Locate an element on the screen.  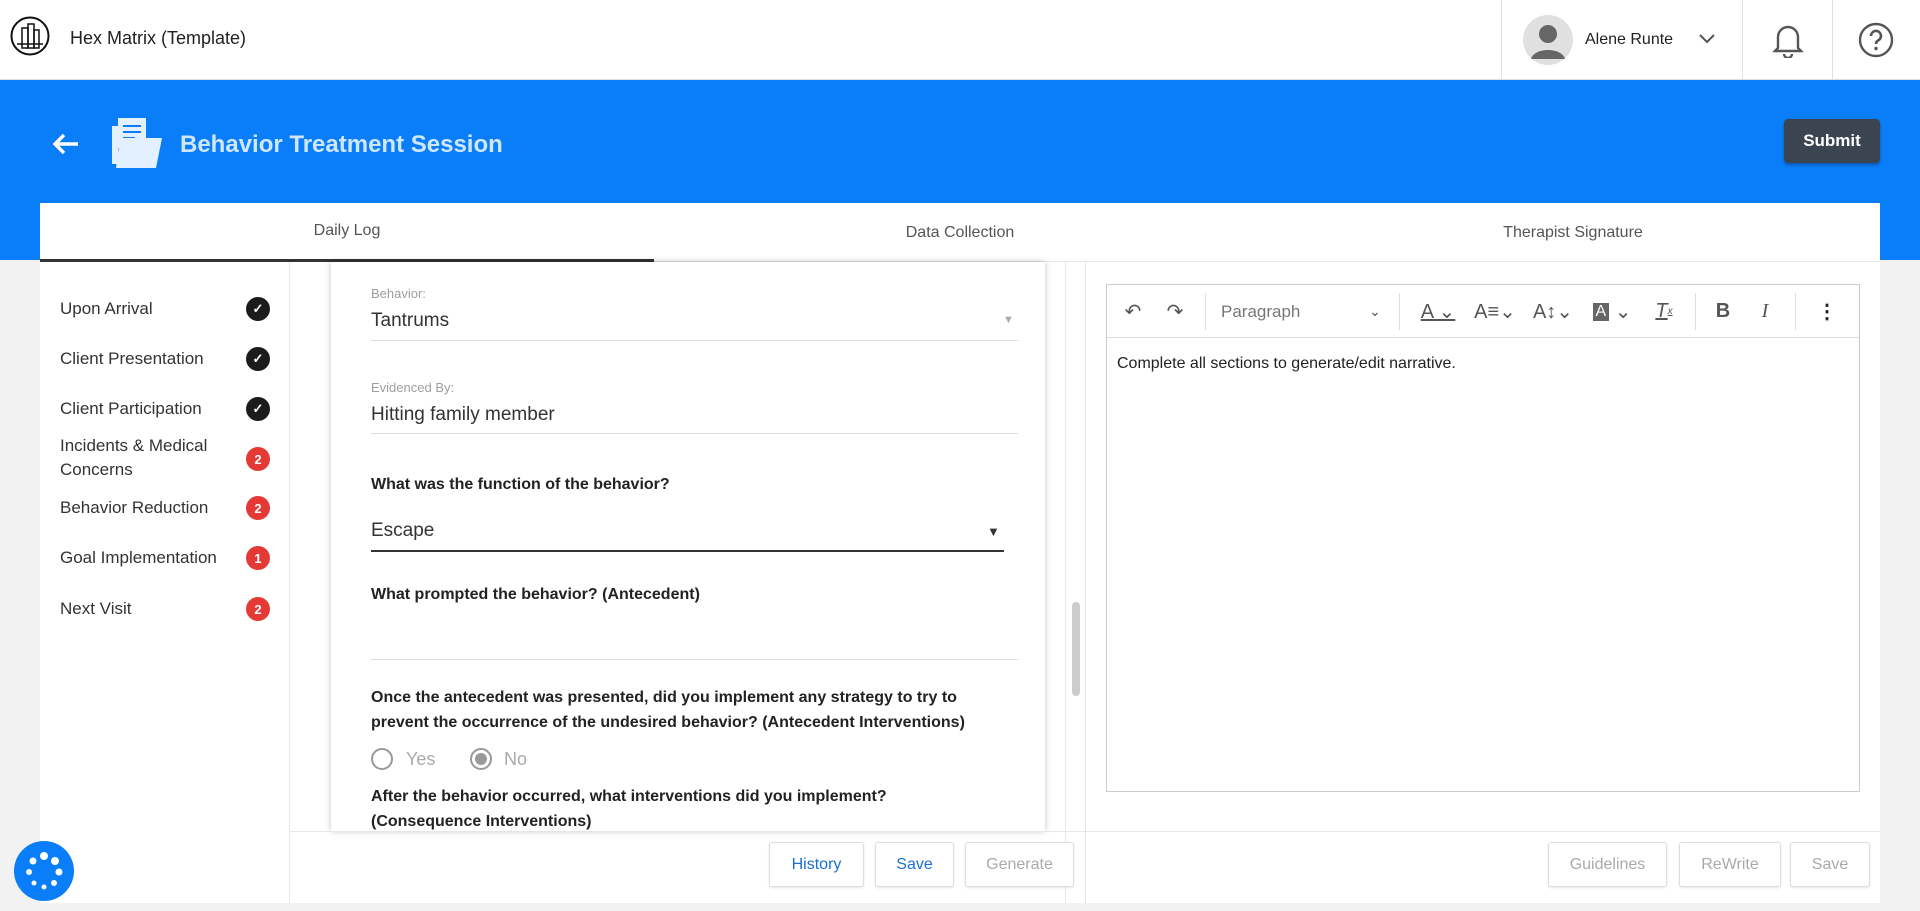
history-button: History is located at coordinates (816, 864).